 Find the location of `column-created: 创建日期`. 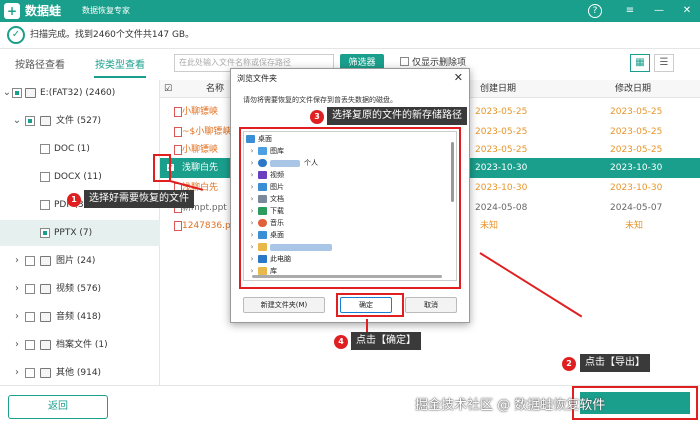

column-created: 创建日期 is located at coordinates (498, 89).